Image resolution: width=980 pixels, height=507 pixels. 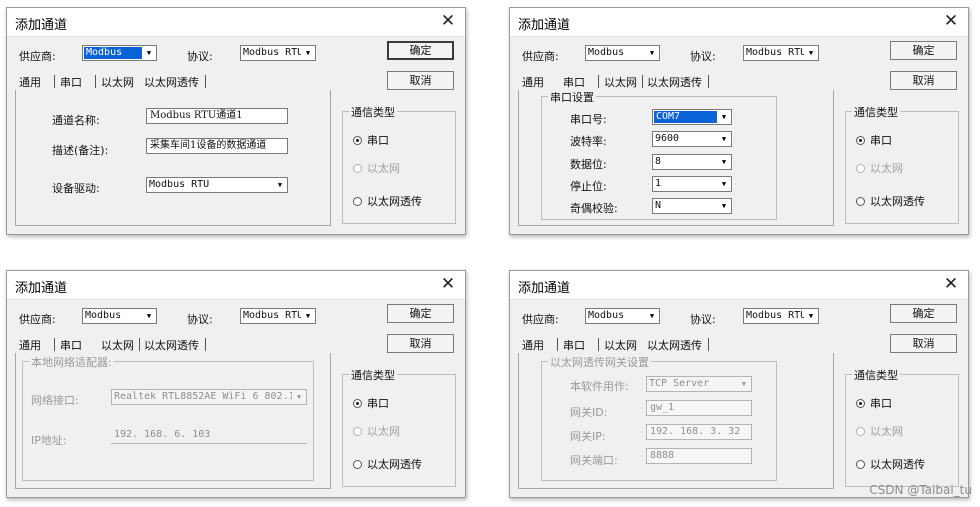 What do you see at coordinates (699, 384) in the screenshot?
I see `software-role-combo: TCP Server ▼` at bounding box center [699, 384].